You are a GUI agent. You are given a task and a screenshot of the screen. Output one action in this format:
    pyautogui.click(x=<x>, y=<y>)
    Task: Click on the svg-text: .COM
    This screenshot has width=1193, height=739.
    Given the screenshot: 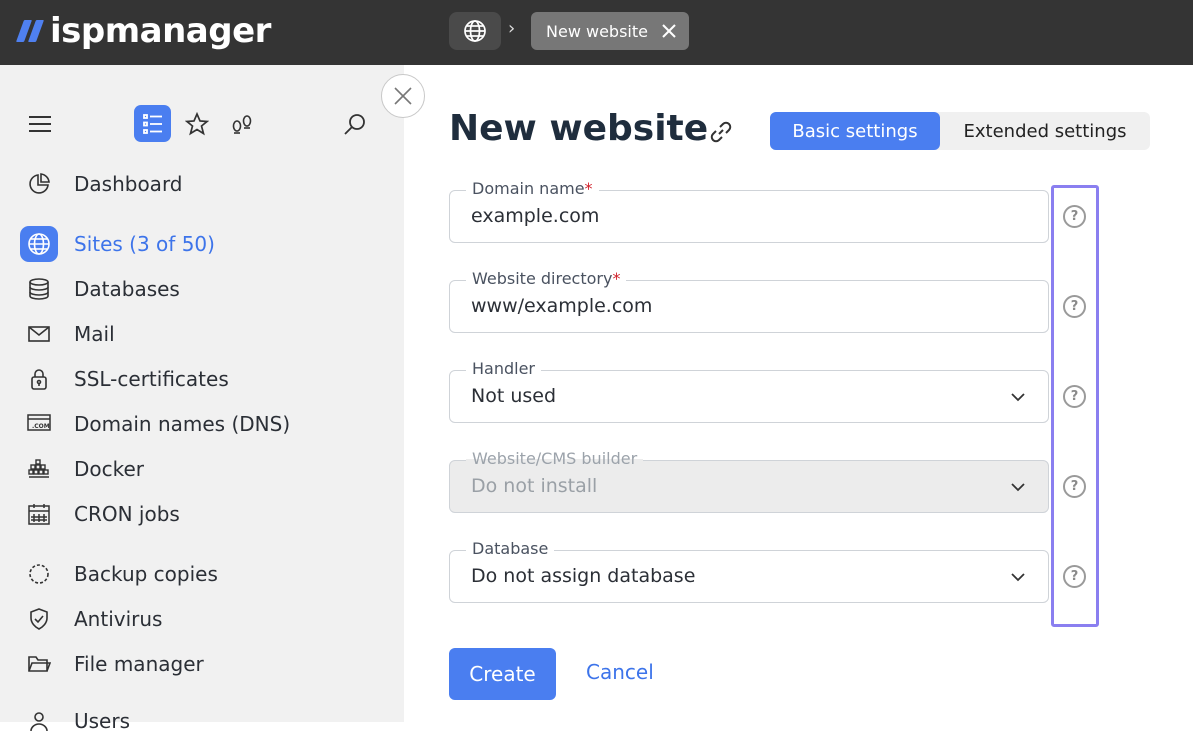 What is the action you would take?
    pyautogui.click(x=41, y=426)
    